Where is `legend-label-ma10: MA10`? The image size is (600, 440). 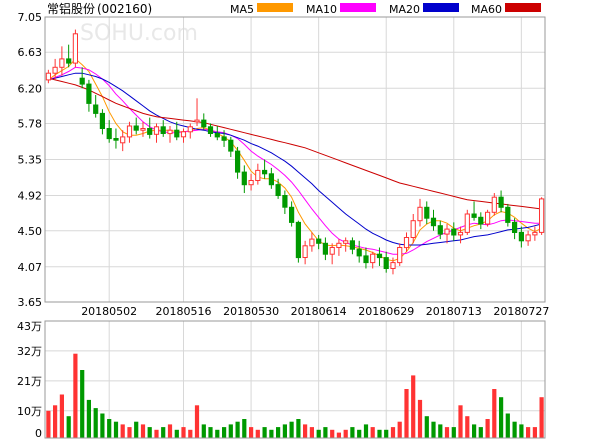
legend-label-ma10: MA10 is located at coordinates (321, 9).